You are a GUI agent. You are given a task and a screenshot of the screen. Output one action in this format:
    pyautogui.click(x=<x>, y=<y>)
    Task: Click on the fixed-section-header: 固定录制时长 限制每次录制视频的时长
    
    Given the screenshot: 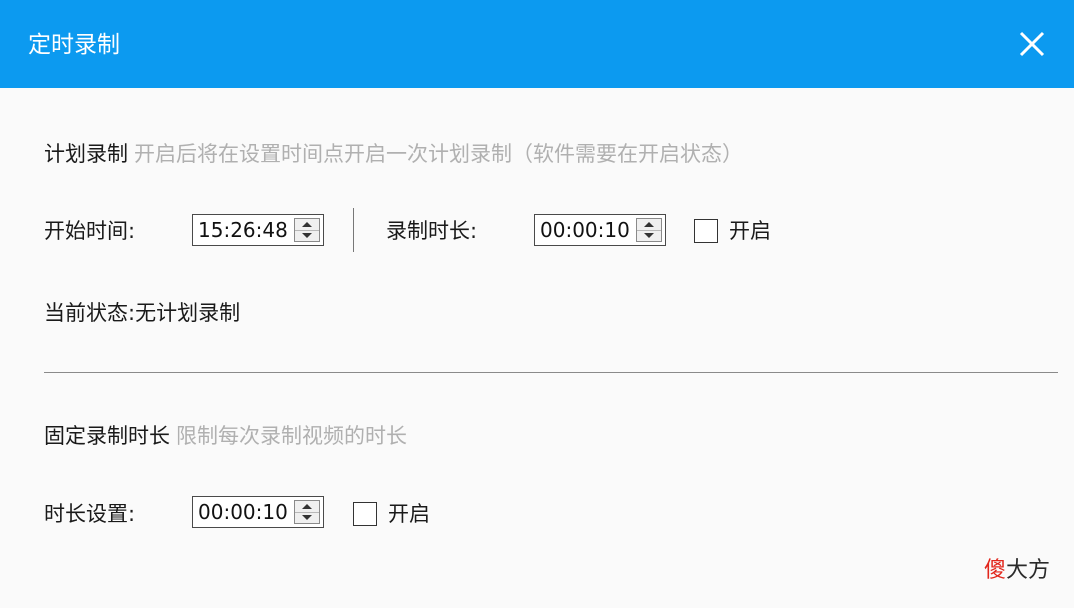 What is the action you would take?
    pyautogui.click(x=225, y=436)
    